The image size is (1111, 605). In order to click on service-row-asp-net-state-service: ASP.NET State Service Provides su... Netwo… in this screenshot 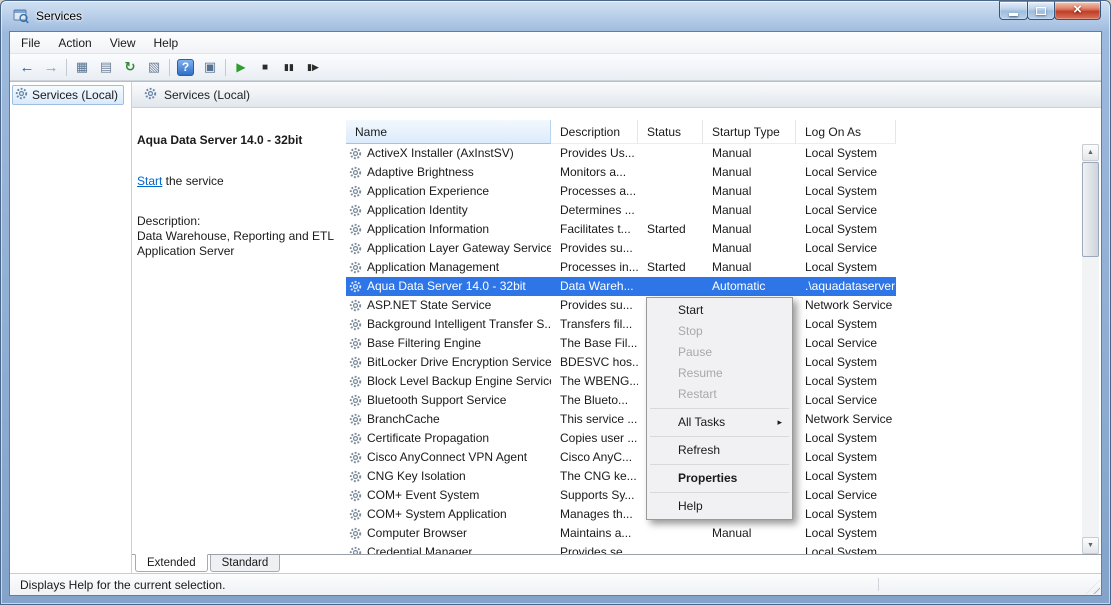, I will do `click(621, 305)`.